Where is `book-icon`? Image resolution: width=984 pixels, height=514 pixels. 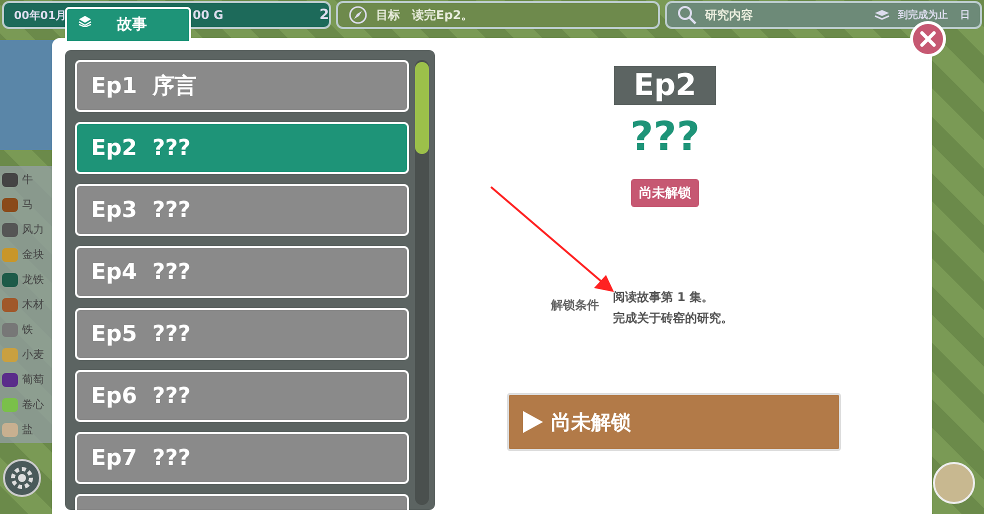
book-icon is located at coordinates (882, 15).